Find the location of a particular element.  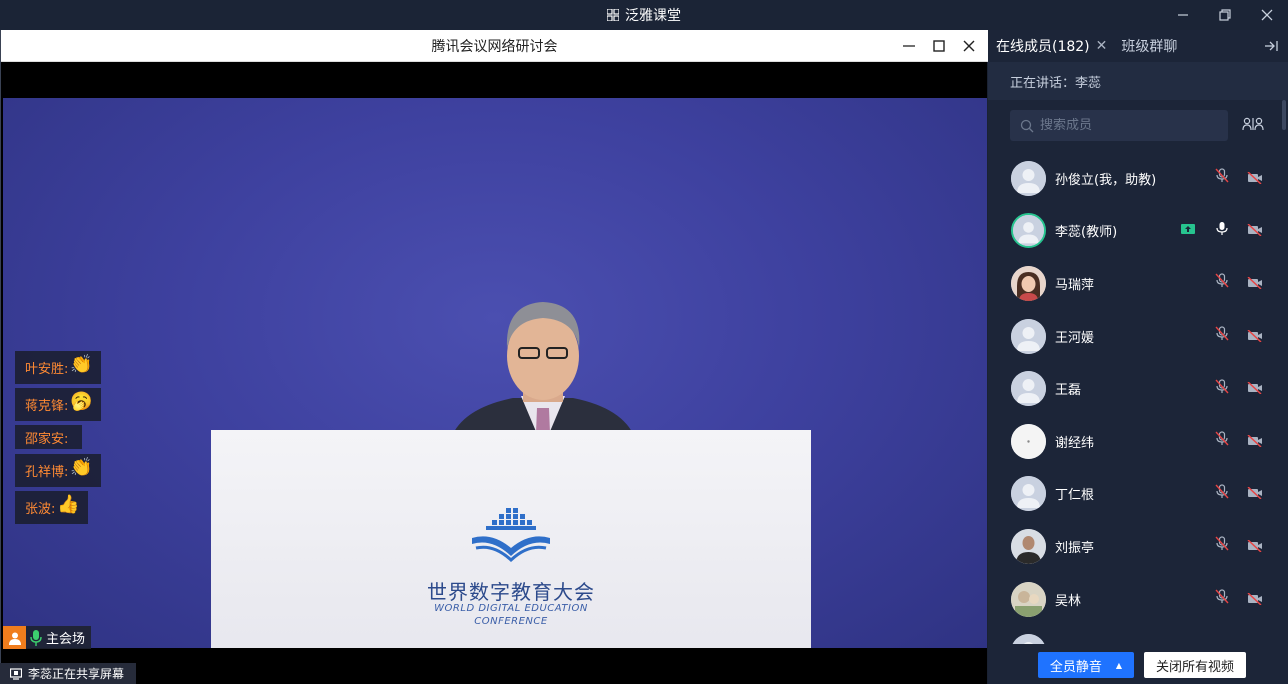

collapse-arrow-icon is located at coordinates (1271, 46).